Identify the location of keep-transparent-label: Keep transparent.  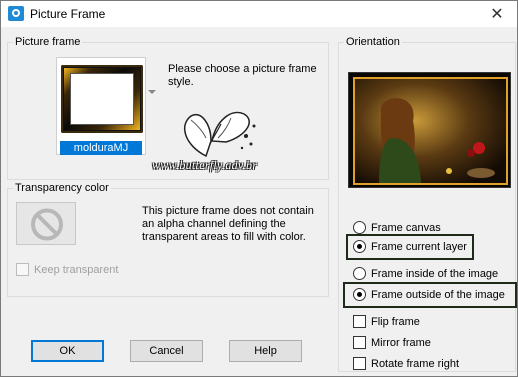
(76, 269).